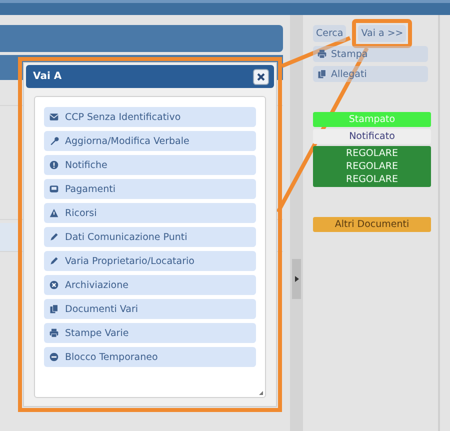  What do you see at coordinates (382, 33) in the screenshot?
I see `toolbar-button: Vai a >>` at bounding box center [382, 33].